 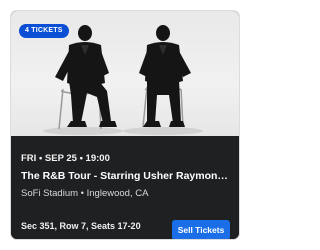 I want to click on event-venue: SoFi Stadium • Inglewood, CA, so click(x=85, y=193).